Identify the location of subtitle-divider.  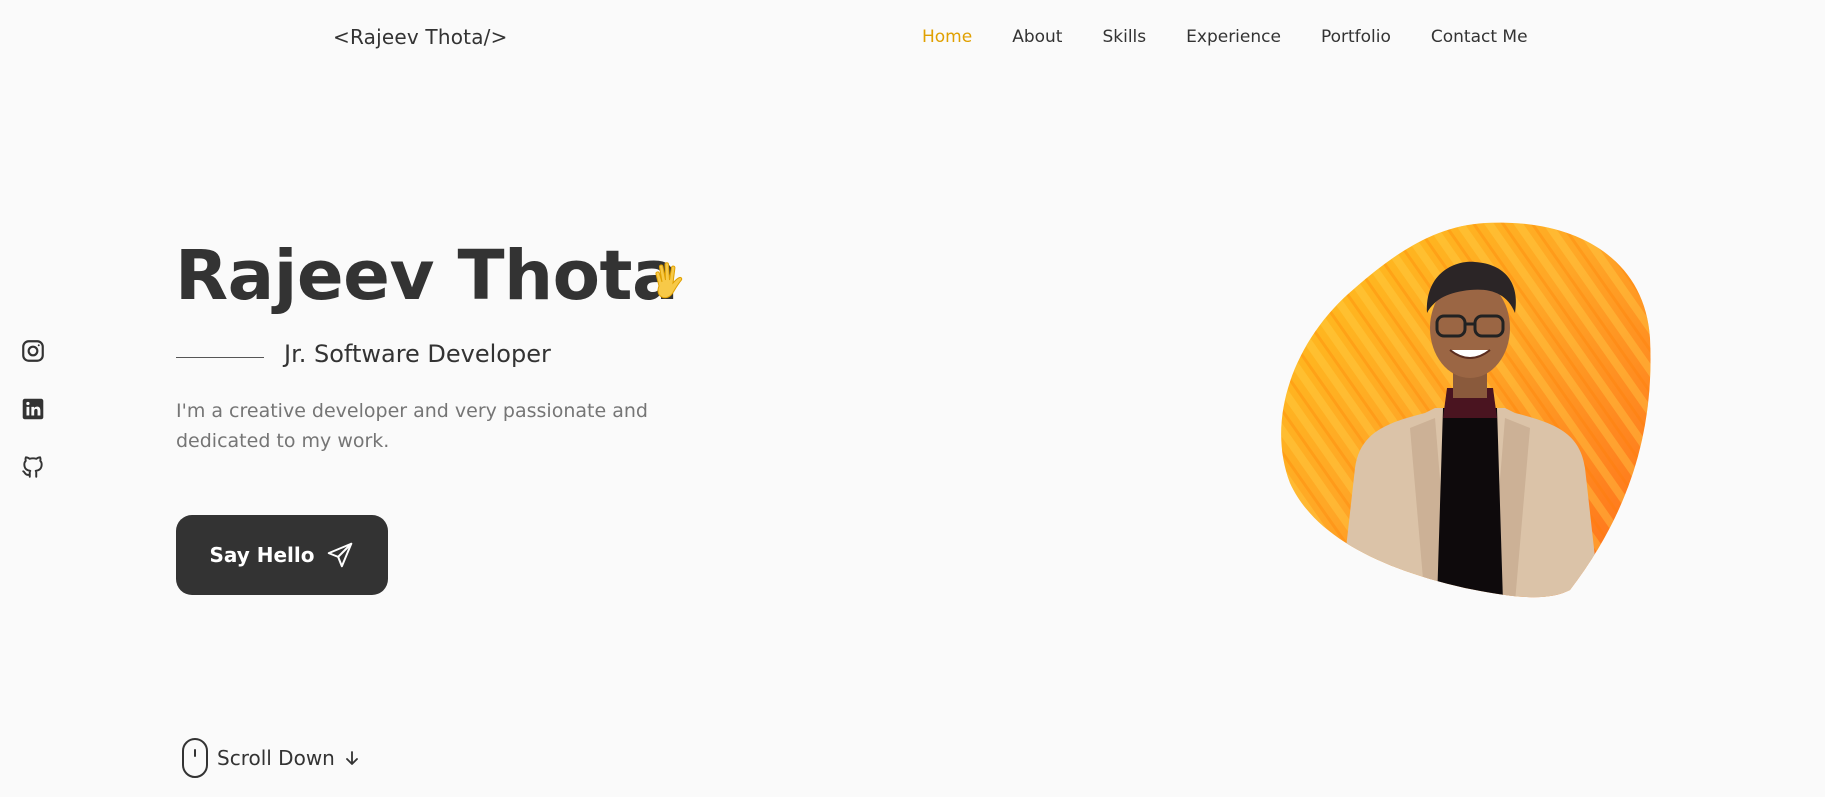
(220, 357).